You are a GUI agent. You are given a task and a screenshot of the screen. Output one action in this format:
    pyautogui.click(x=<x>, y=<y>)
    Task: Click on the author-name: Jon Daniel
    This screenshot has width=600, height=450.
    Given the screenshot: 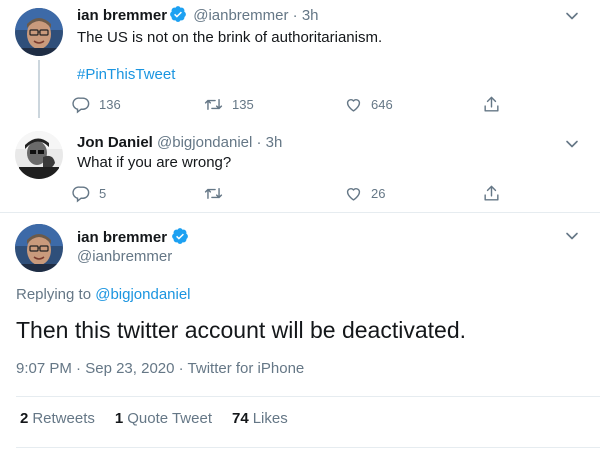 What is the action you would take?
    pyautogui.click(x=115, y=142)
    